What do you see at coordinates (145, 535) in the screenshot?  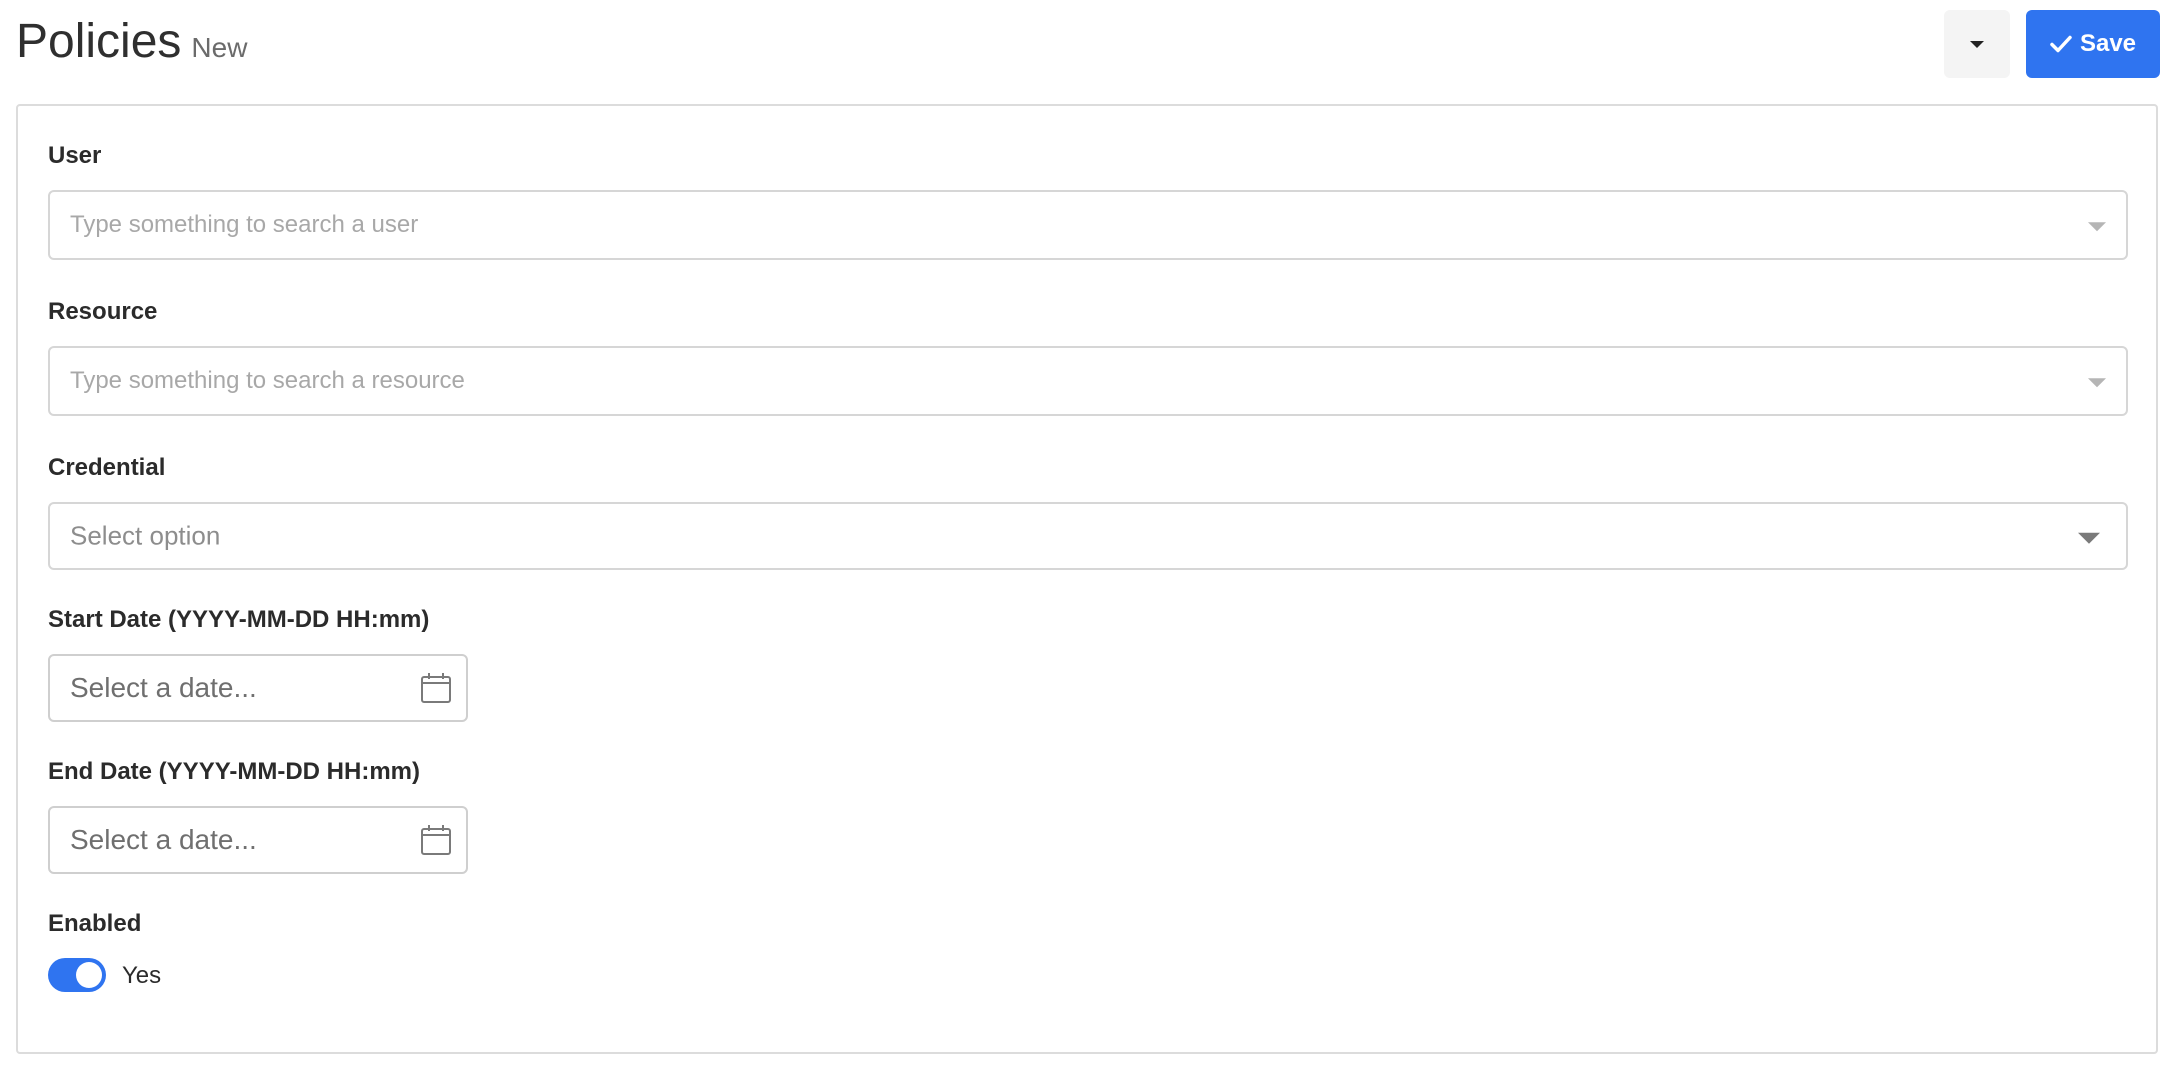 I see `credential-select-placeholder: Select option` at bounding box center [145, 535].